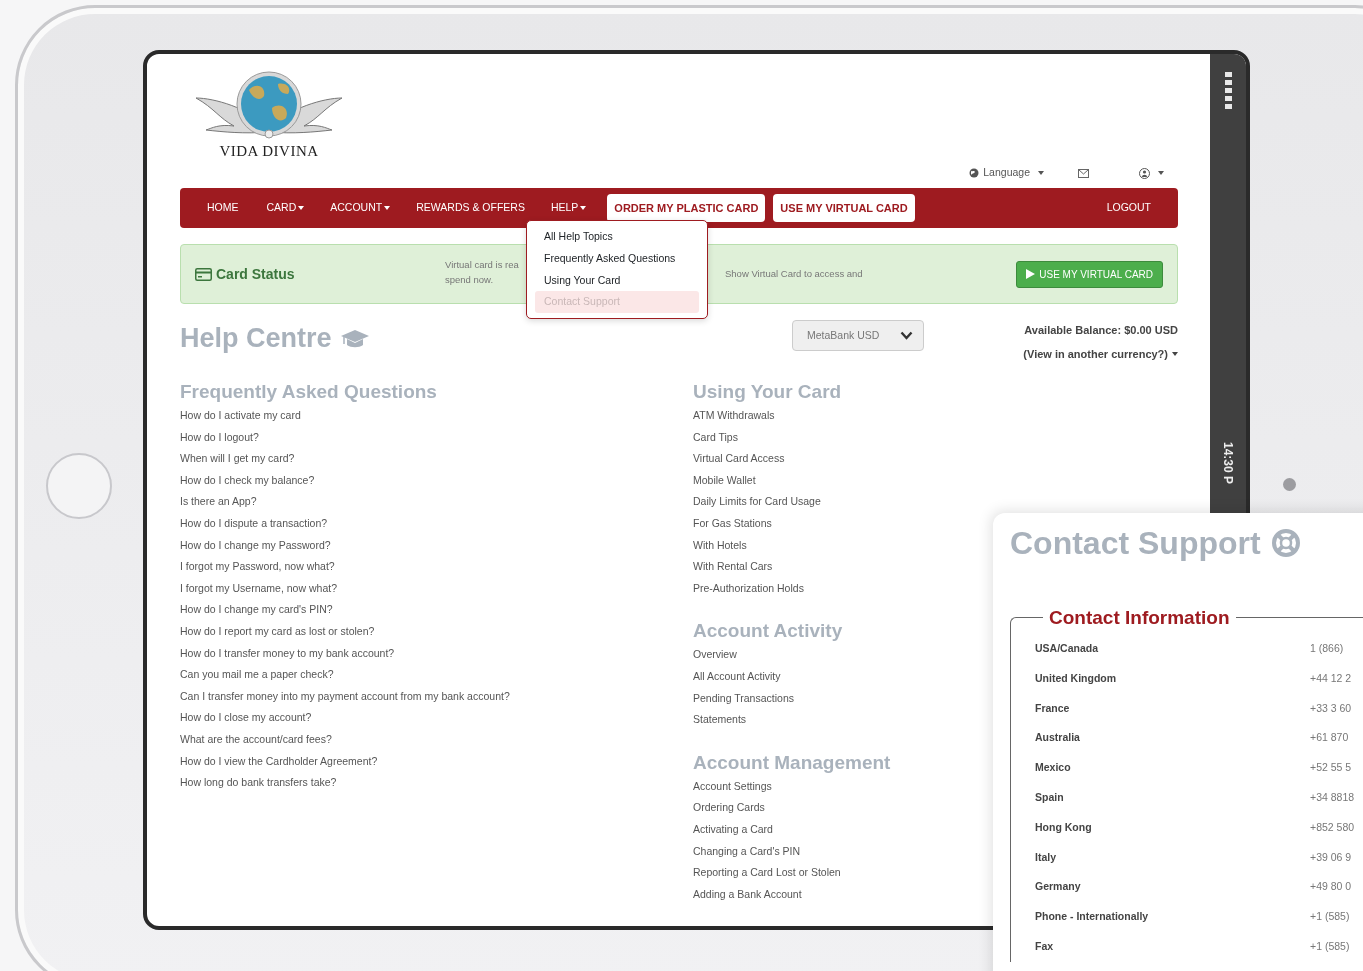 The width and height of the screenshot is (1363, 971). Describe the element at coordinates (617, 237) in the screenshot. I see `dropdown-item: All Help Topics` at that location.